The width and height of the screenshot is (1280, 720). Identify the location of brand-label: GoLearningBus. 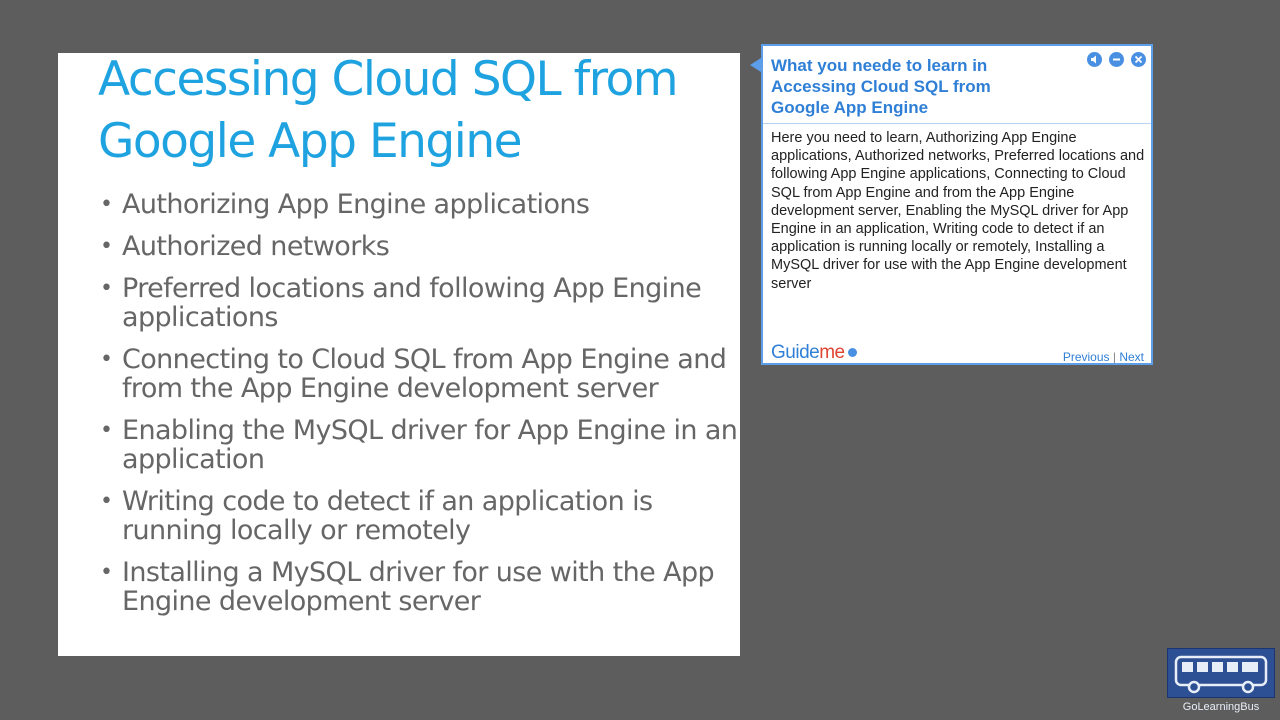
(1221, 707).